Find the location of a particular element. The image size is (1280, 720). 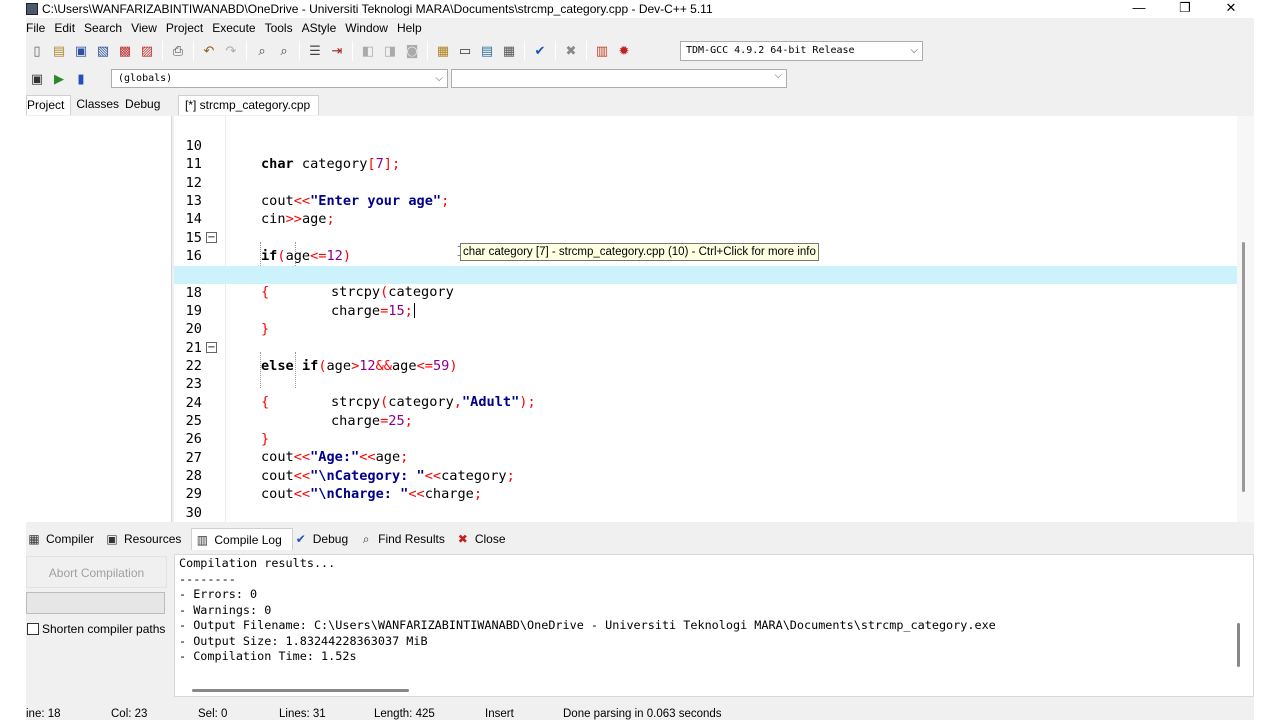

editor-tab-file: [*] strcmp_category.cpp is located at coordinates (249, 105).